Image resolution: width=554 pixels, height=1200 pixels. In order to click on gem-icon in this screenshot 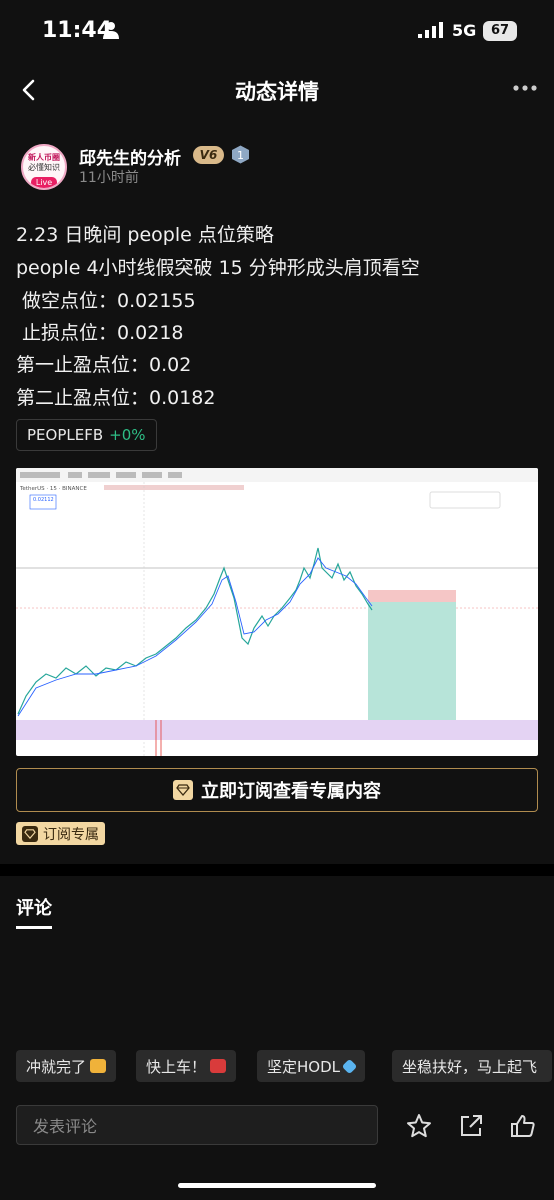, I will do `click(349, 1066)`.